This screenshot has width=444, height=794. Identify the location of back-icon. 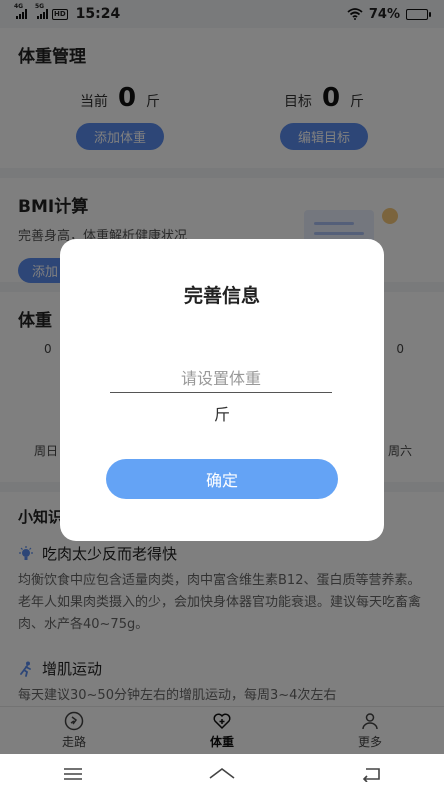
(371, 774).